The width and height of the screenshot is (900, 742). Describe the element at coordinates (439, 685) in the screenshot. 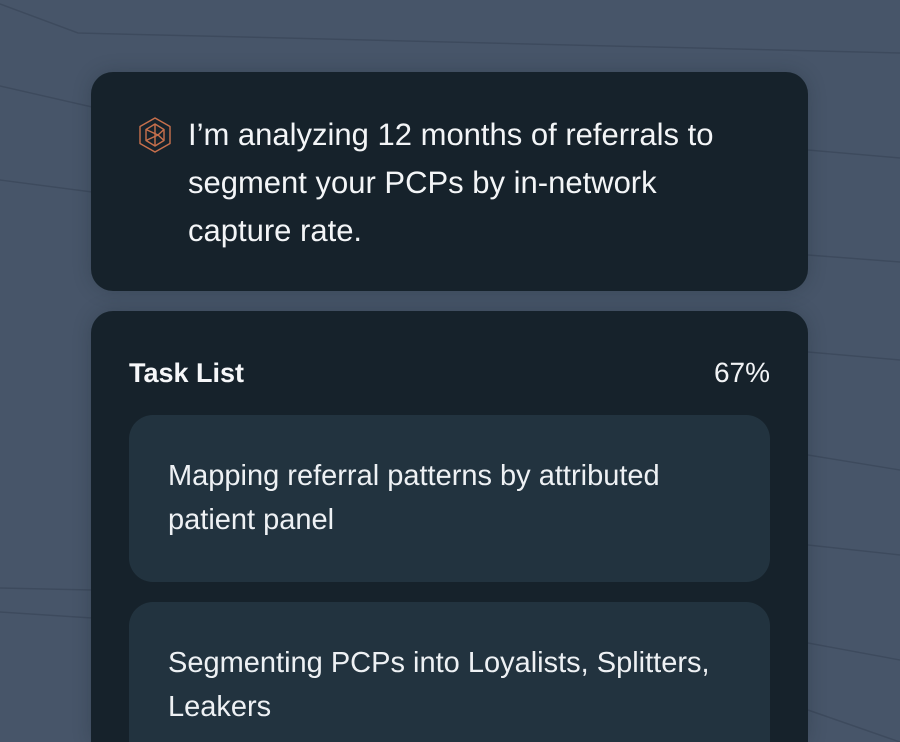

I see `task-text: Segmenting PCPs into Loyalists, Splitters, Leakers` at that location.